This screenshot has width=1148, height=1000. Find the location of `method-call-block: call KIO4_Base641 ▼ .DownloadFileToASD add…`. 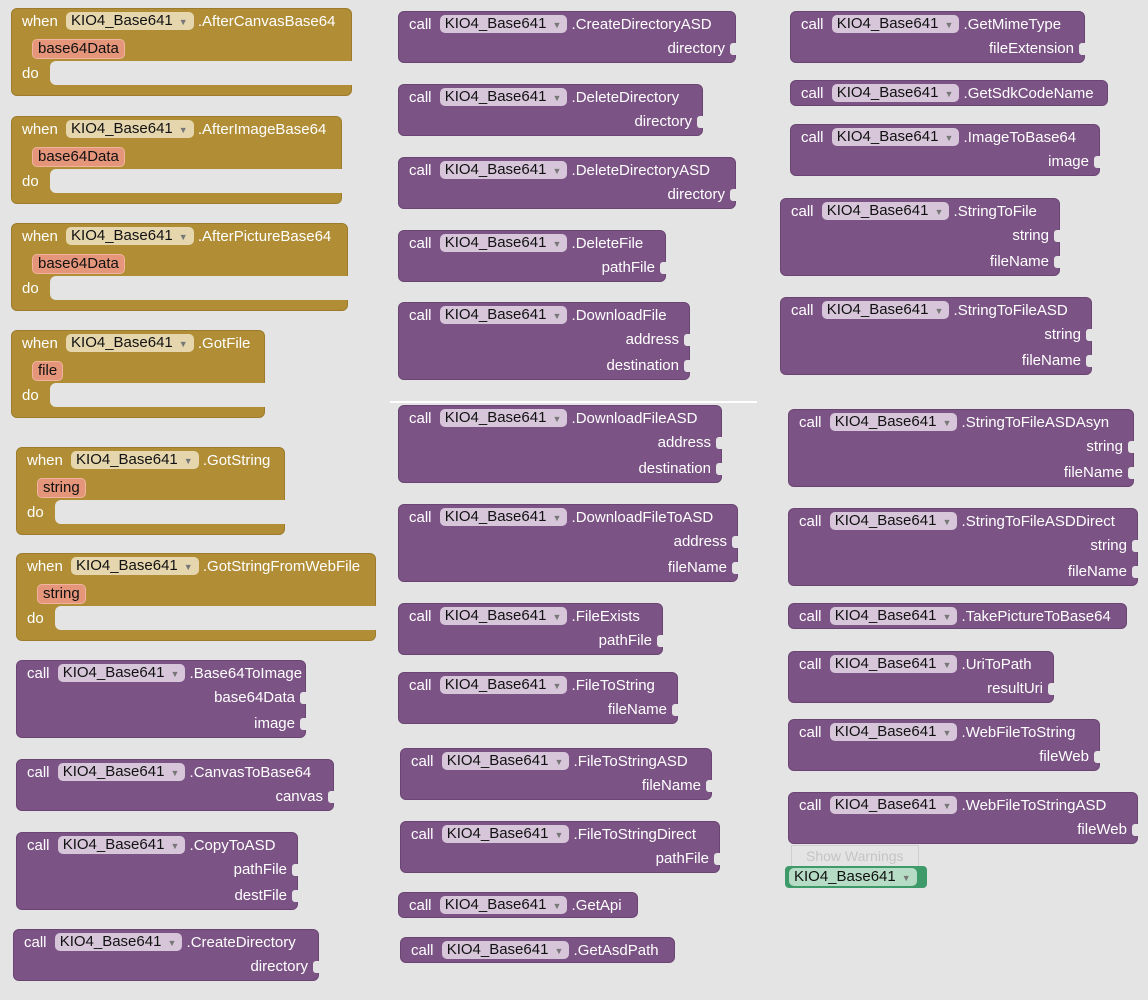

method-call-block: call KIO4_Base641 ▼ .DownloadFileToASD add… is located at coordinates (568, 543).